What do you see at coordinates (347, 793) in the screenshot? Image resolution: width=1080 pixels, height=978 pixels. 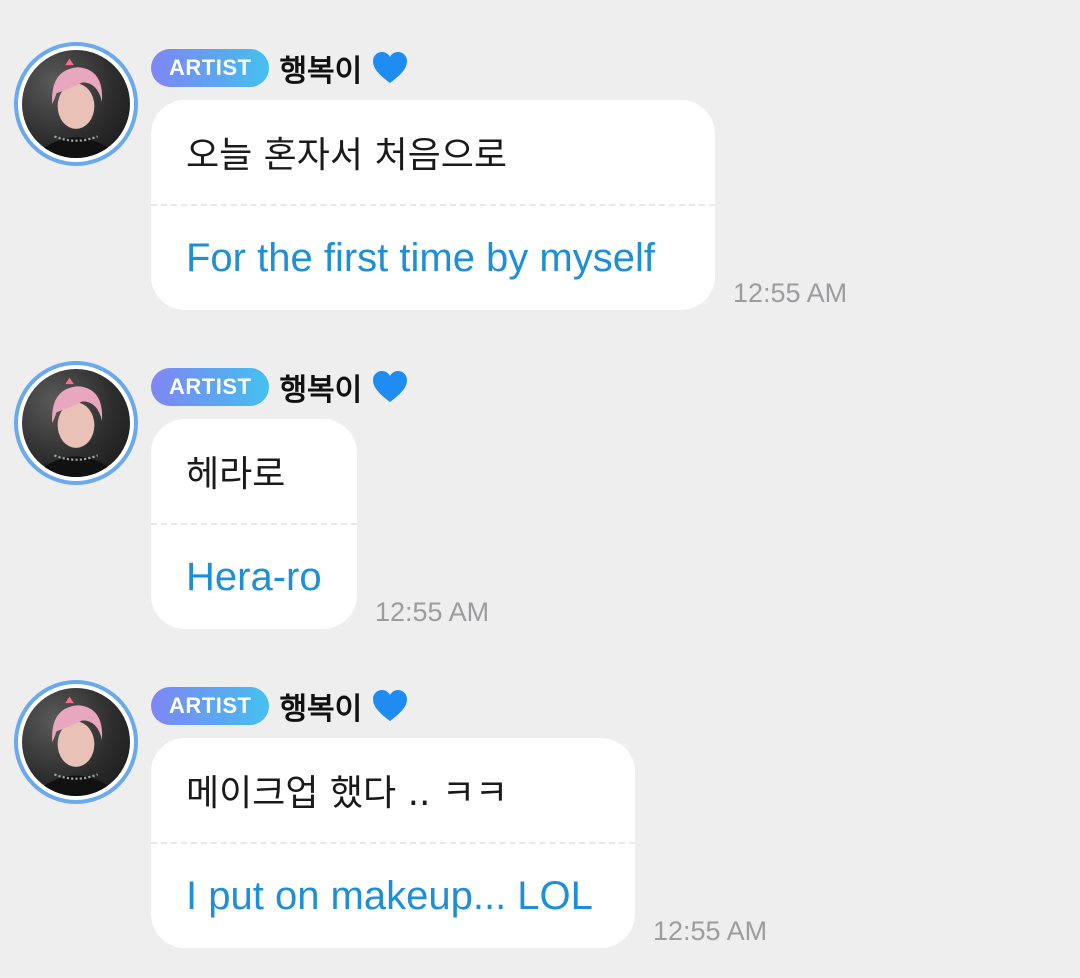 I see `original-text: 메이크업 했다 .. ㅋㅋ` at bounding box center [347, 793].